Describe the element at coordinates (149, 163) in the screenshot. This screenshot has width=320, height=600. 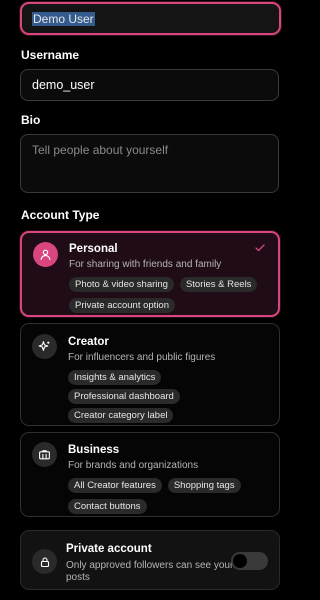
I see `bio-textarea: Tell people about yourself` at that location.